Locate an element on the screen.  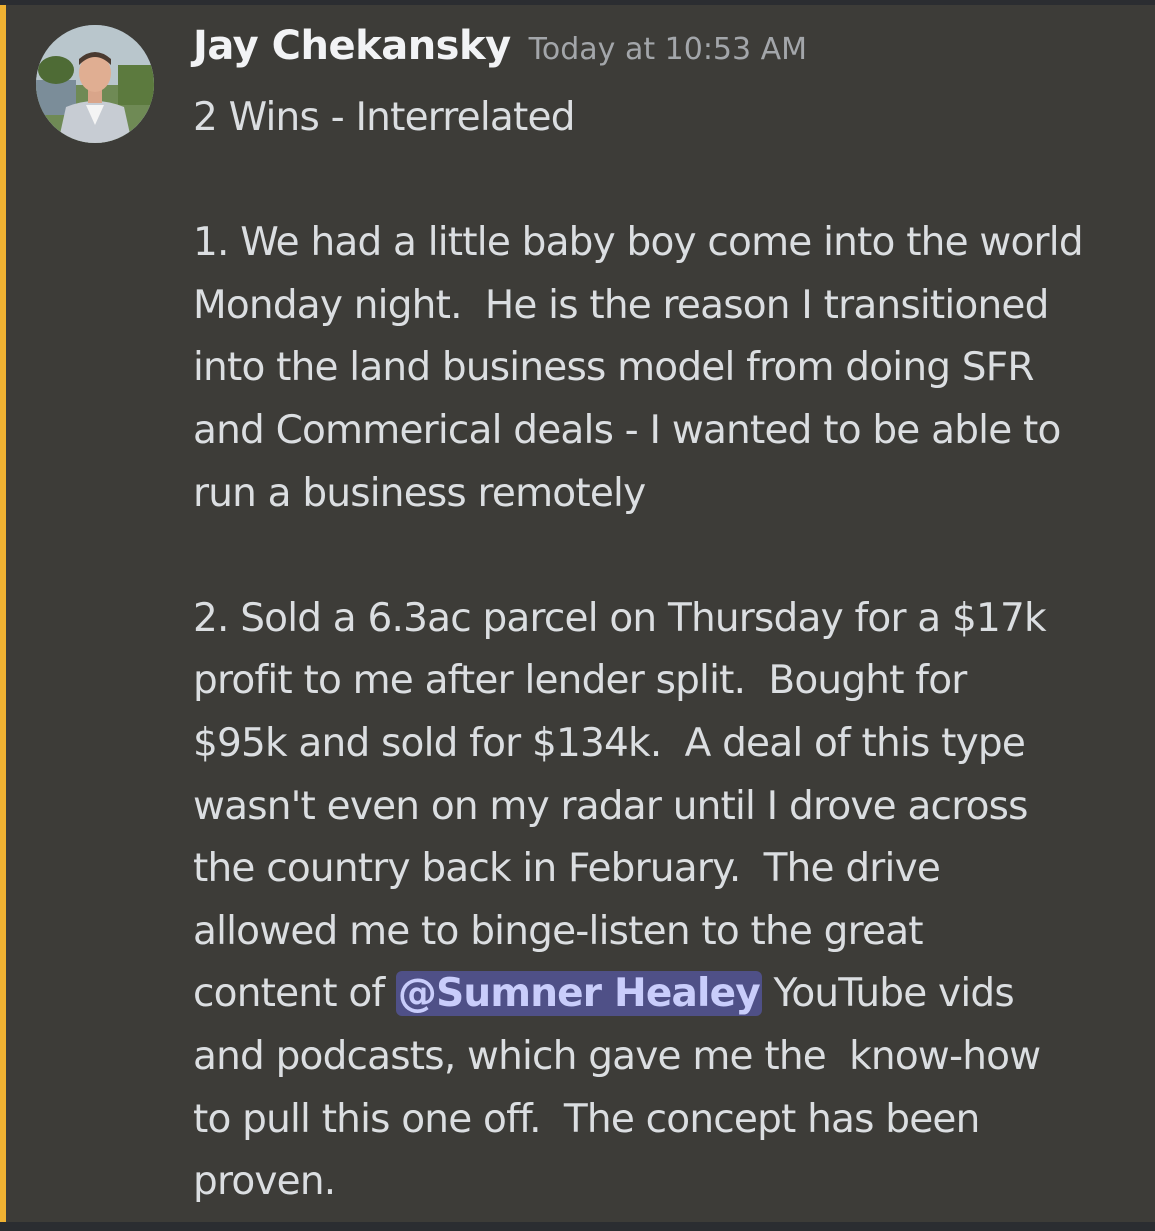
content-line: and podcasts, which gave me the know-how is located at coordinates (617, 1056).